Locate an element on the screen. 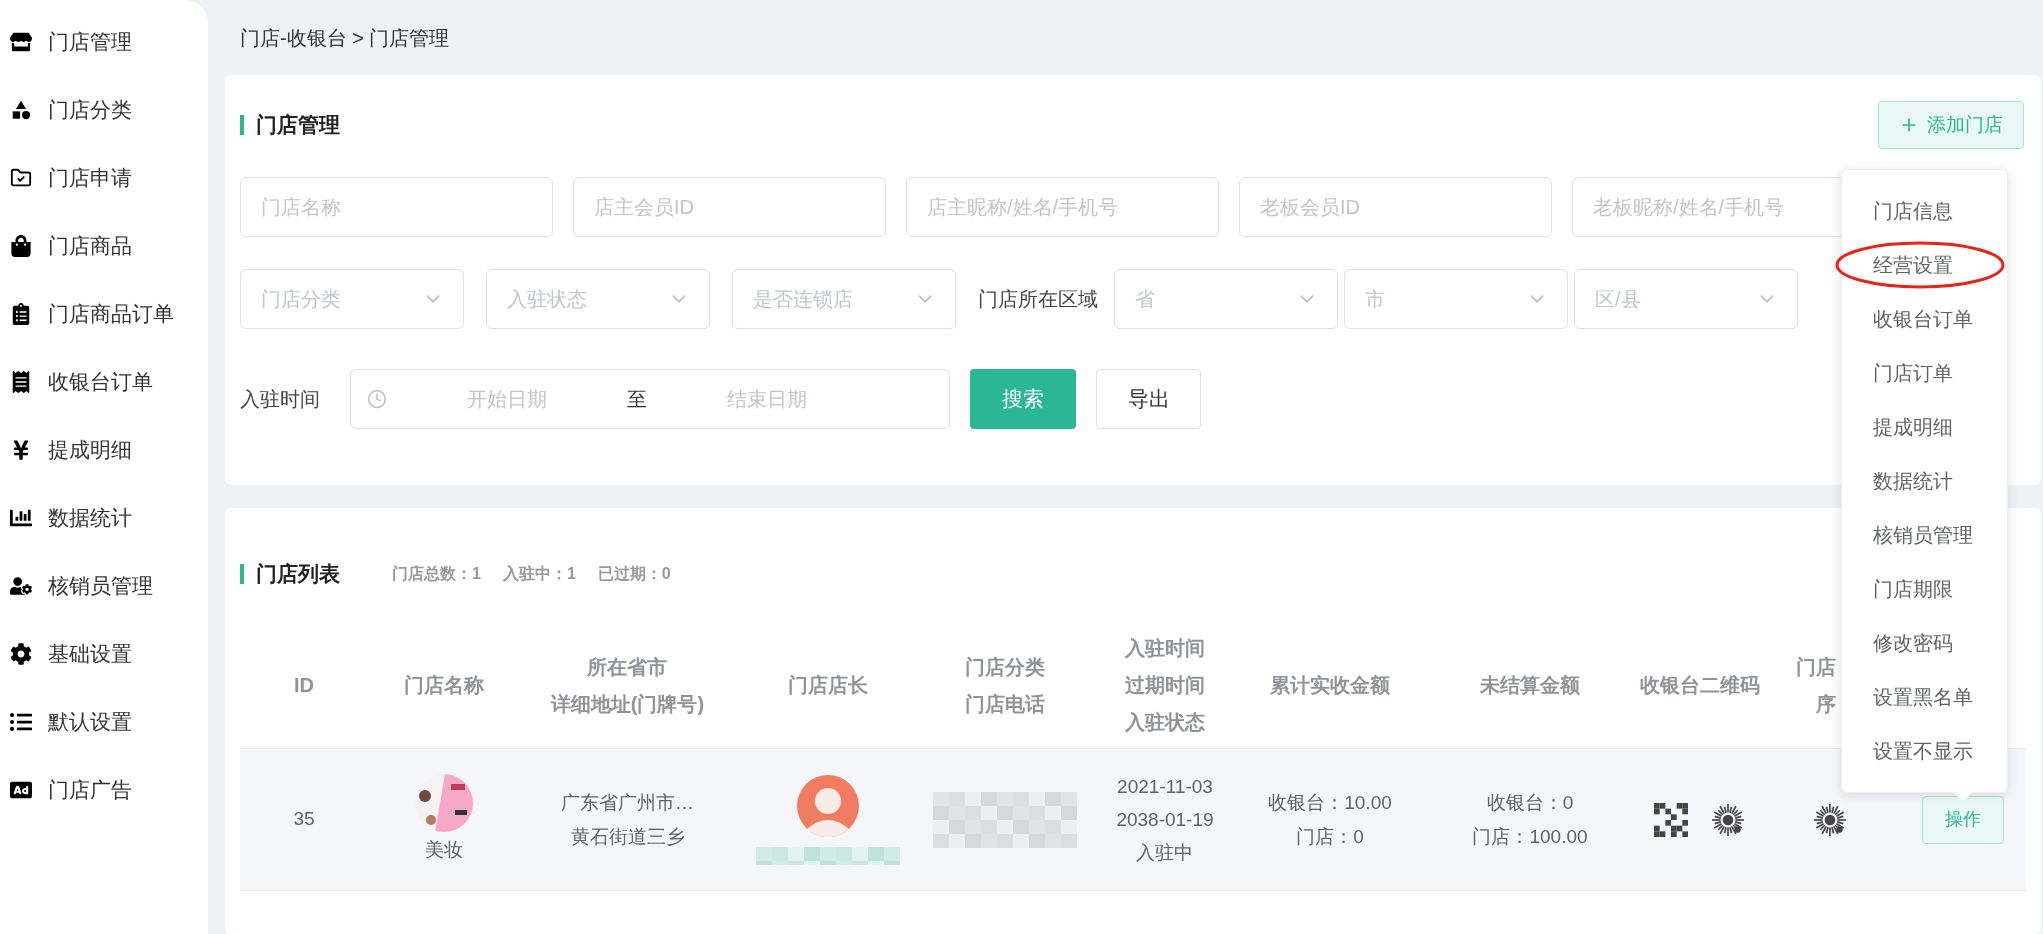 The image size is (2043, 934). table-cell-text: 35 is located at coordinates (304, 819).